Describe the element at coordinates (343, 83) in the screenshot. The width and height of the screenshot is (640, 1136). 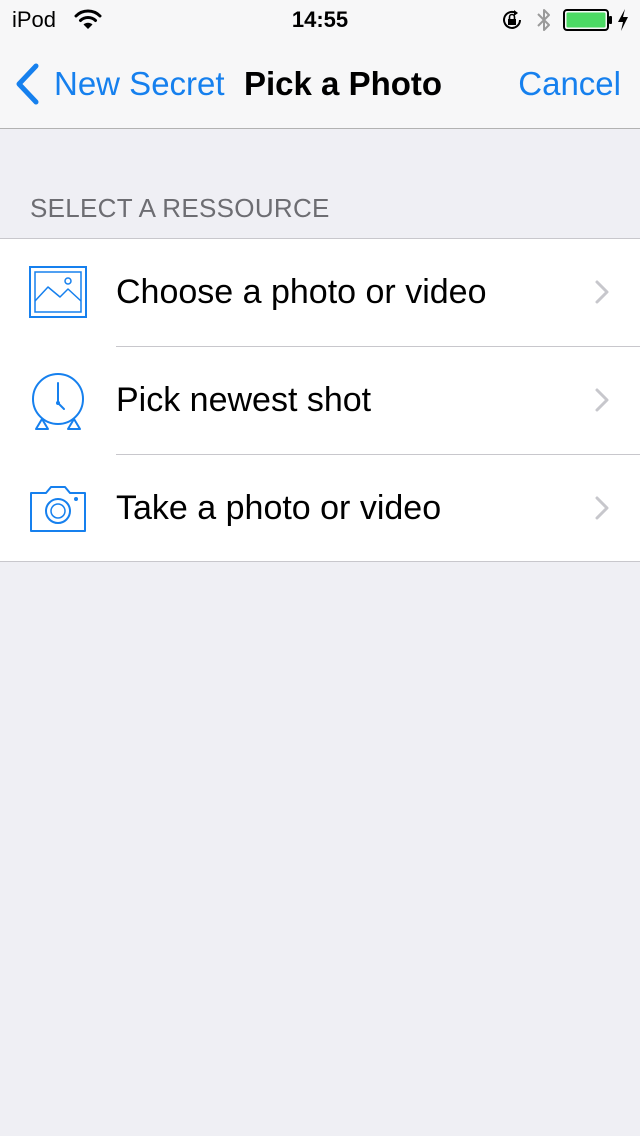
I see `page-title: Pick a Photo` at that location.